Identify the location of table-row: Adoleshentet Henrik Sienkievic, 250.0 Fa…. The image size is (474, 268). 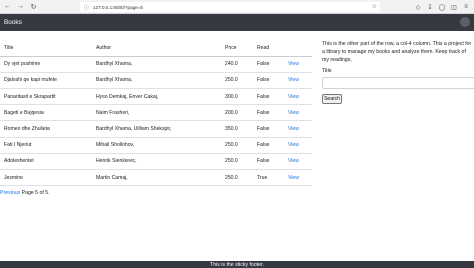
(156, 162).